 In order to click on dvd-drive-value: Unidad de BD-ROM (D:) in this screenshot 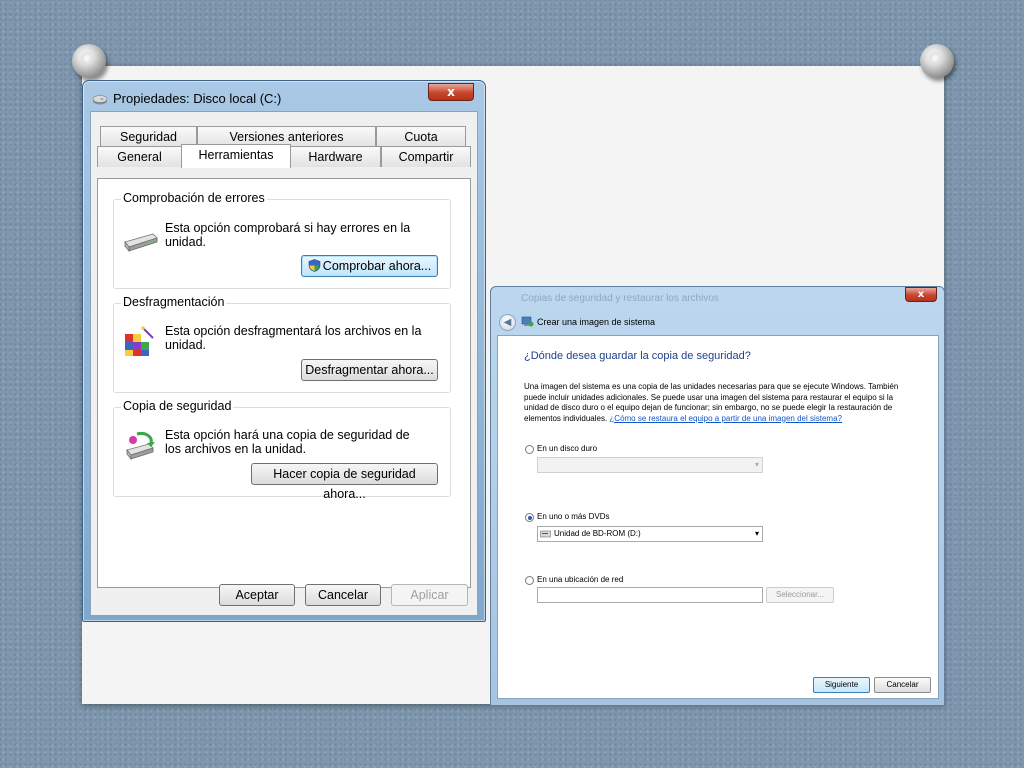, I will do `click(597, 533)`.